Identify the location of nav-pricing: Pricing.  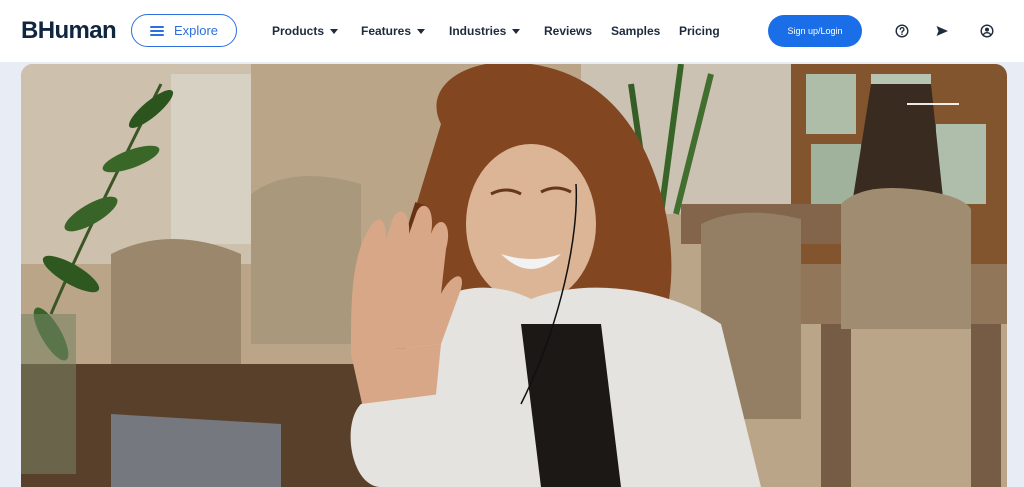
(699, 31).